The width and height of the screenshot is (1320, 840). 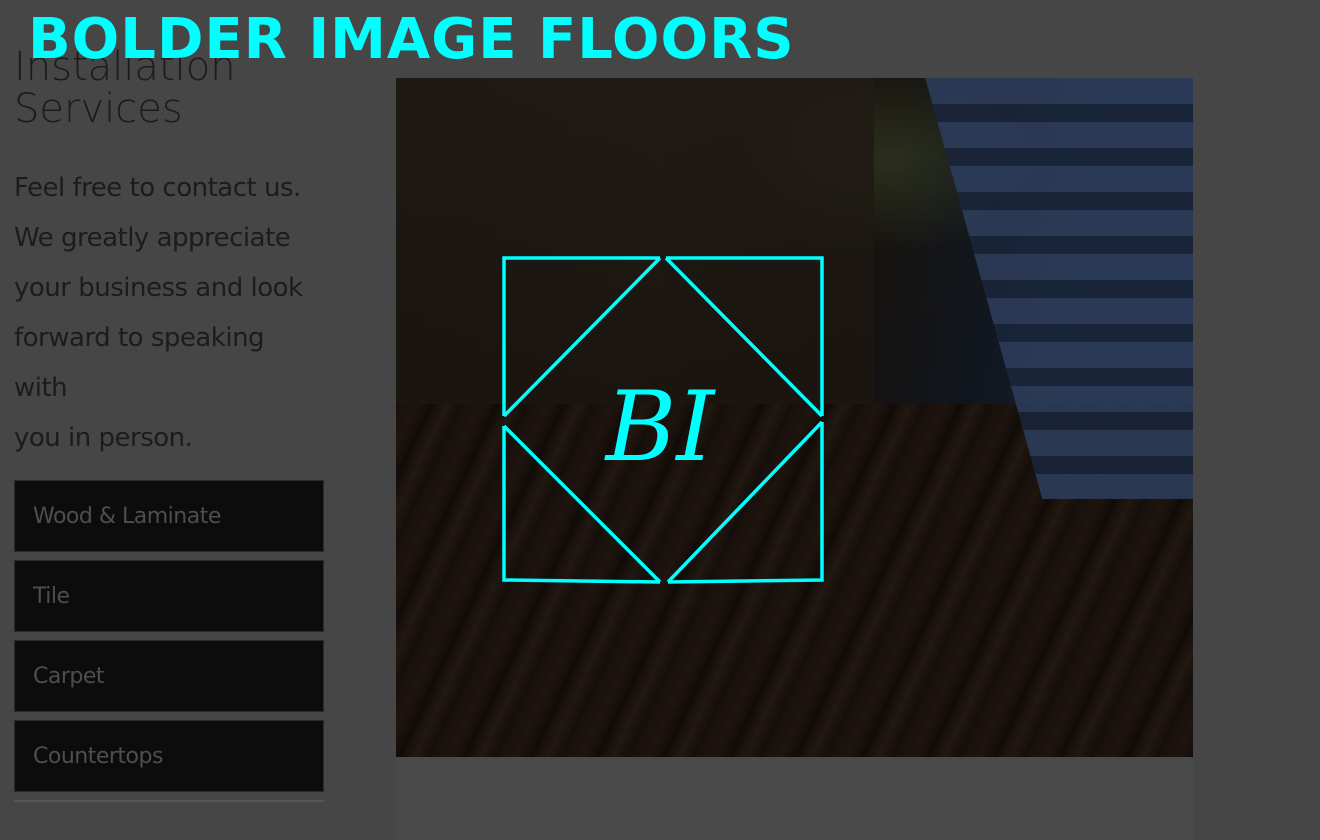 I want to click on intro-line: Feel free to contact us., so click(x=157, y=188).